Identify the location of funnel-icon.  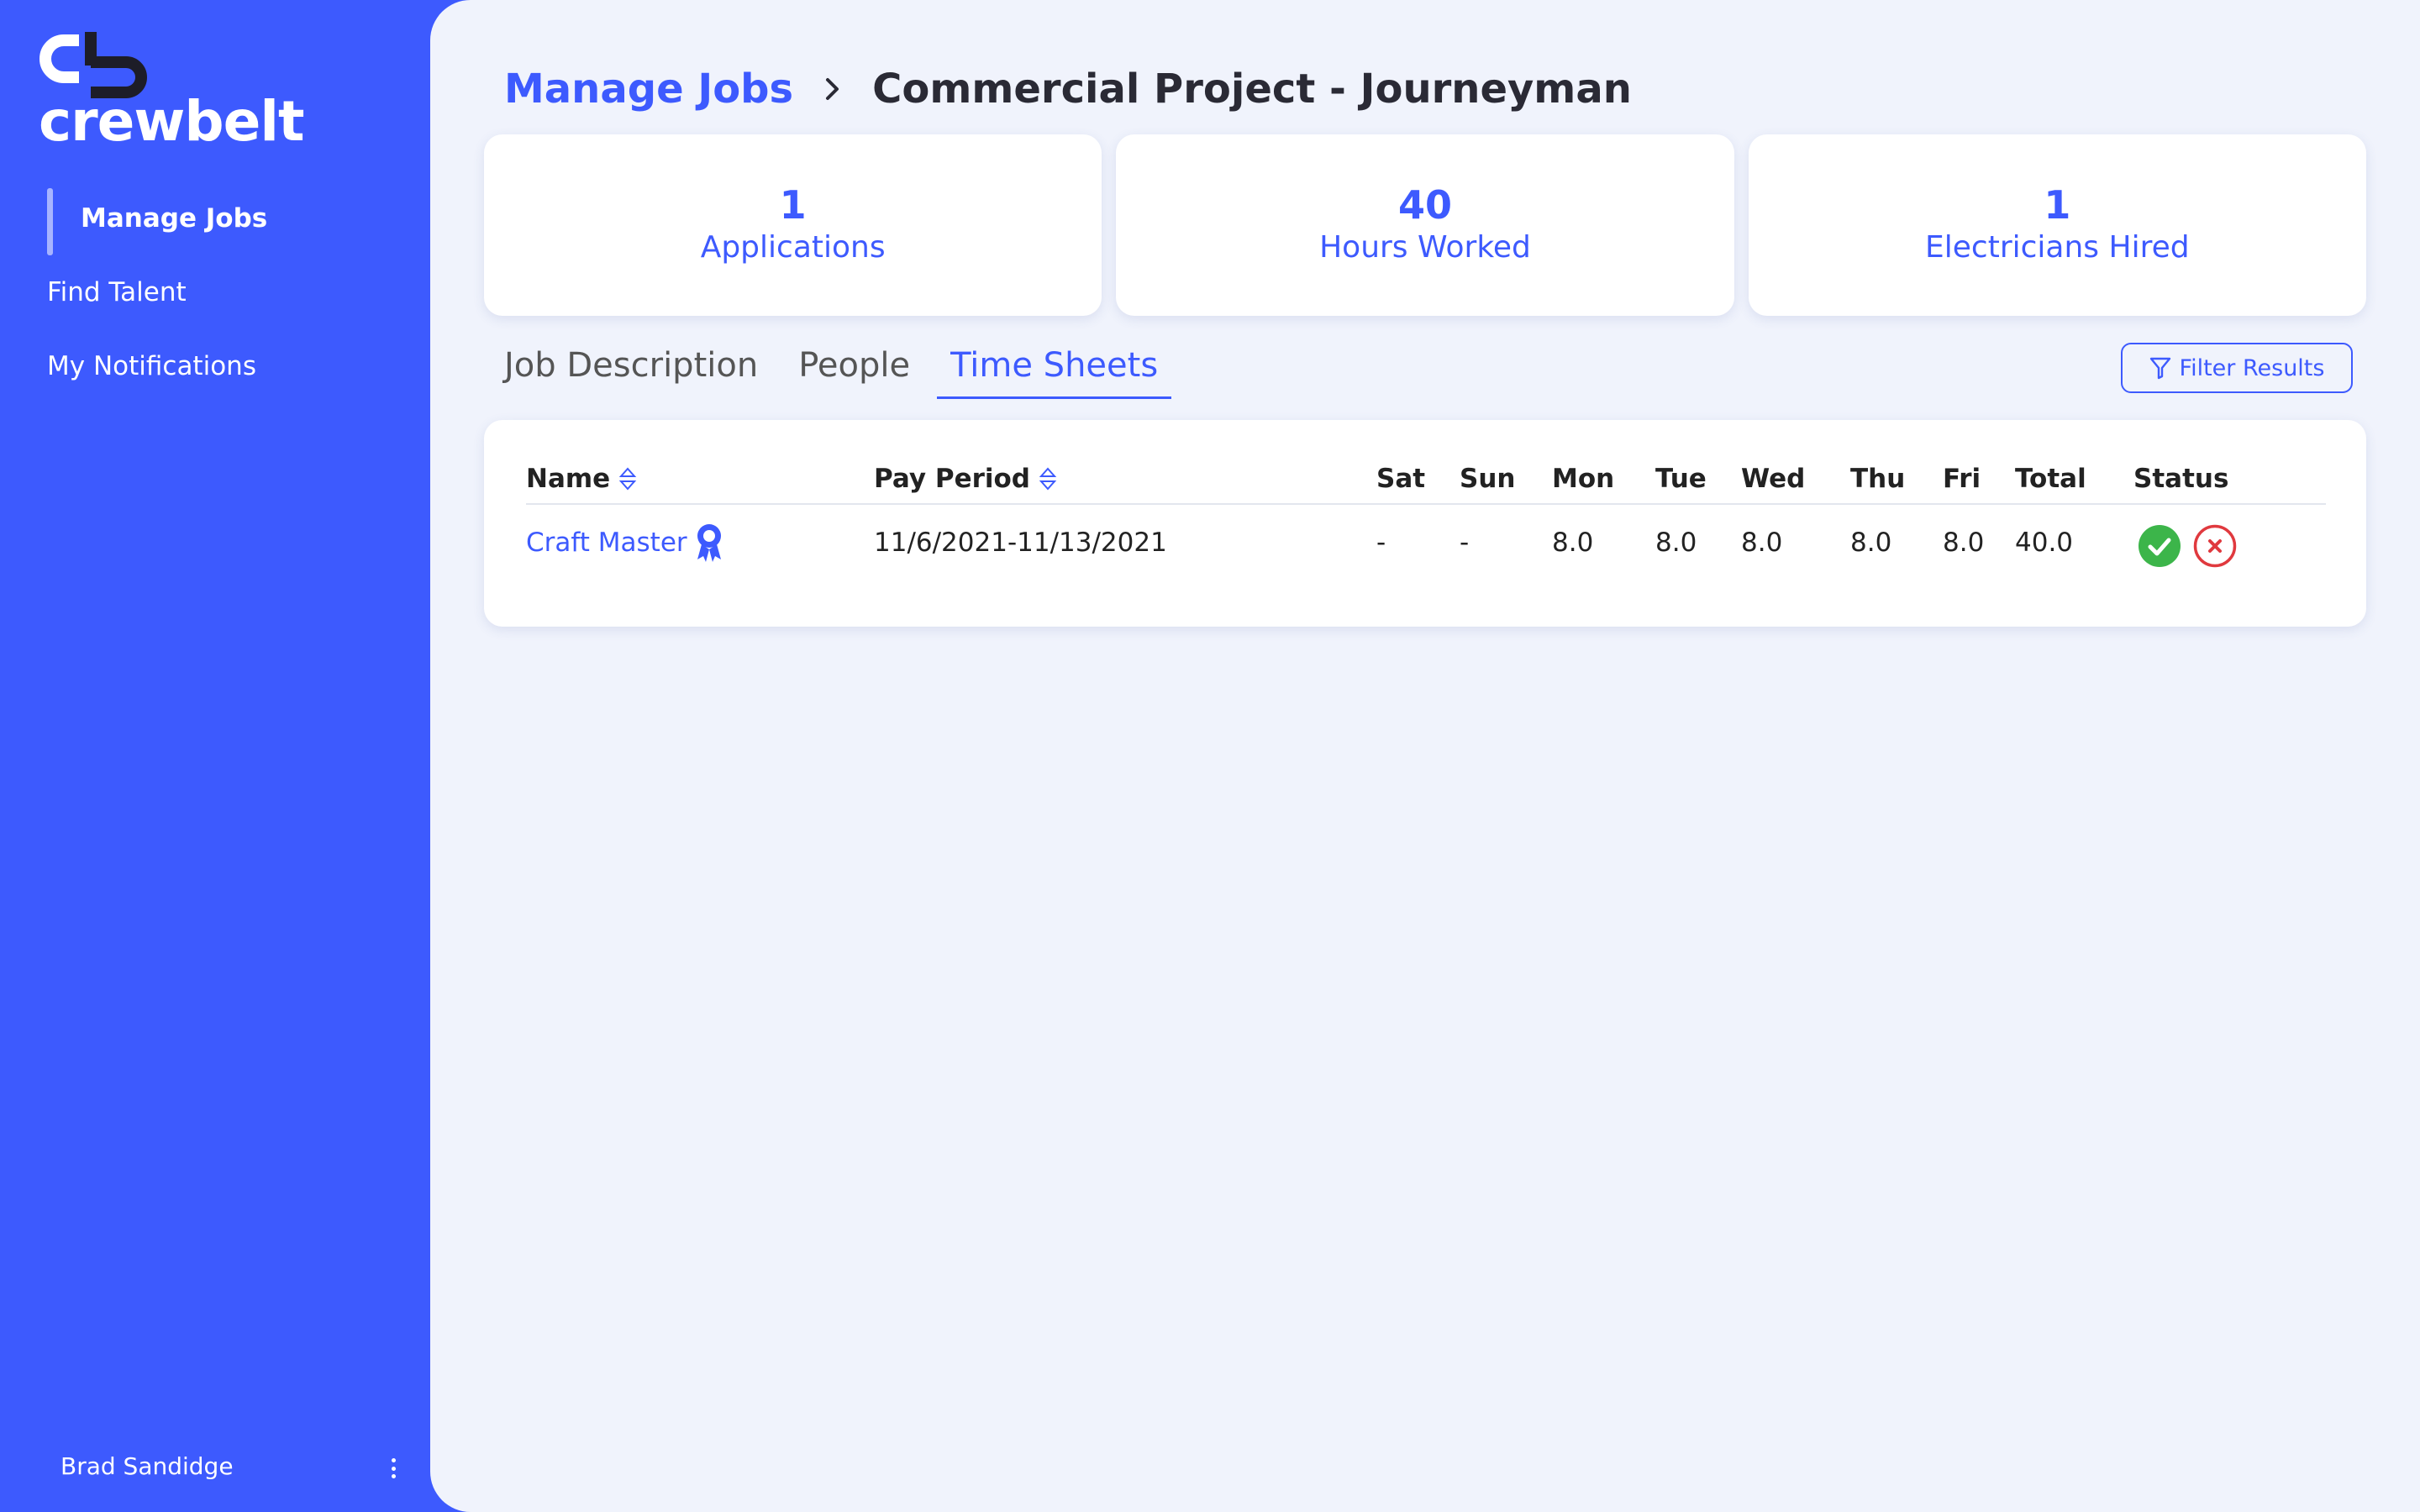
(2159, 368).